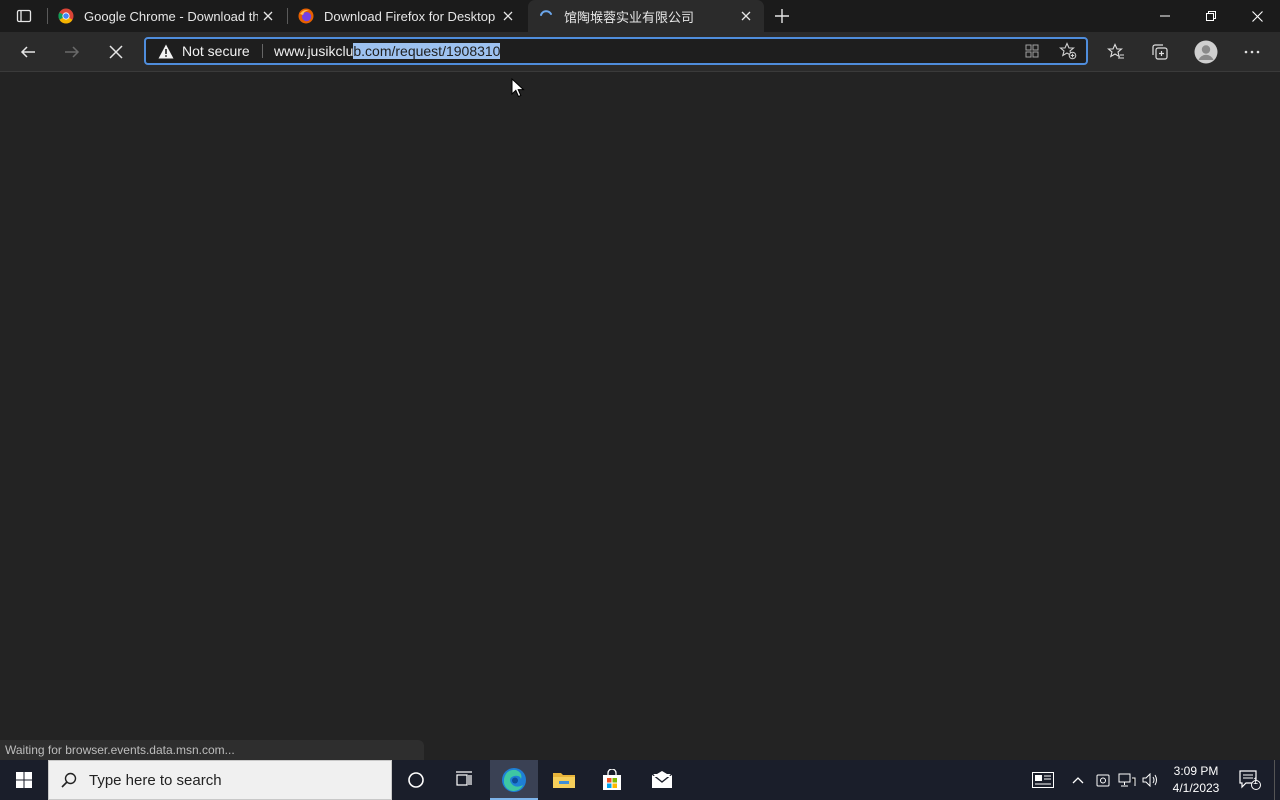  Describe the element at coordinates (216, 51) in the screenshot. I see `security-label: Not secure` at that location.